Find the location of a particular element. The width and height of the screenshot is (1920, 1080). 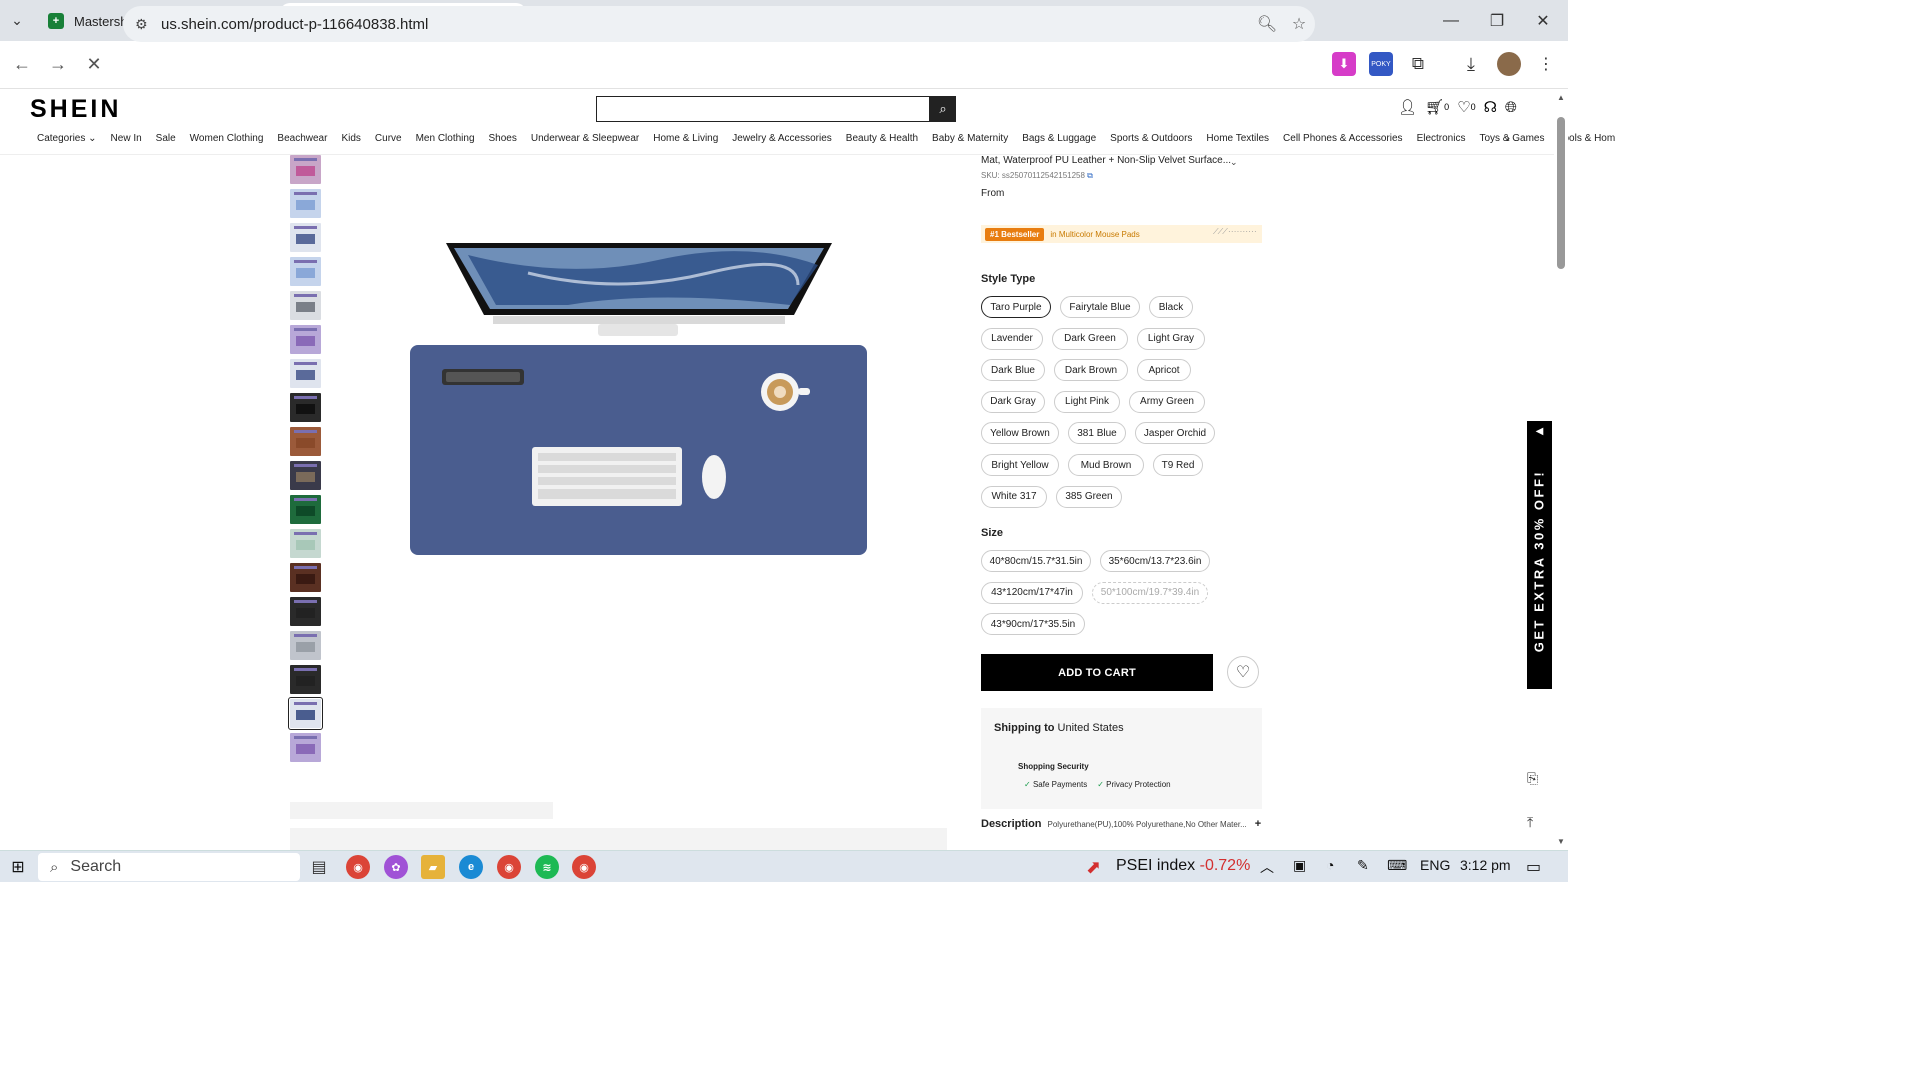

edge-taskbar-icon: e is located at coordinates (471, 867).